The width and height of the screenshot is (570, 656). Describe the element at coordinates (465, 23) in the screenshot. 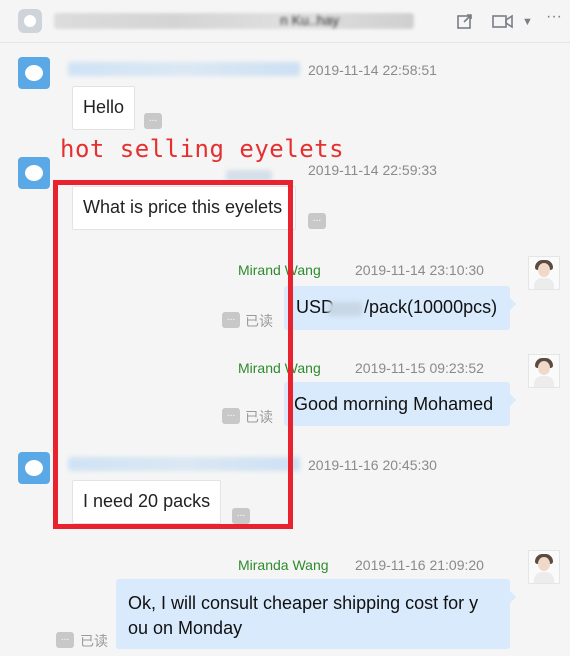

I see `share-icon` at that location.